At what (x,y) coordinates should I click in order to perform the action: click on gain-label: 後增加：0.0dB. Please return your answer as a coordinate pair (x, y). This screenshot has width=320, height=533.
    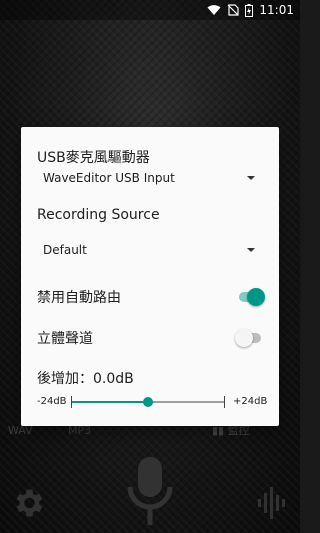
    Looking at the image, I should click on (85, 379).